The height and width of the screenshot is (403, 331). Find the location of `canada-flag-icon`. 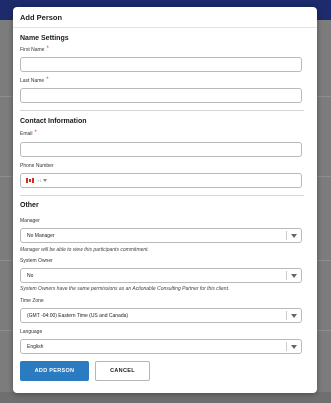

canada-flag-icon is located at coordinates (30, 180).